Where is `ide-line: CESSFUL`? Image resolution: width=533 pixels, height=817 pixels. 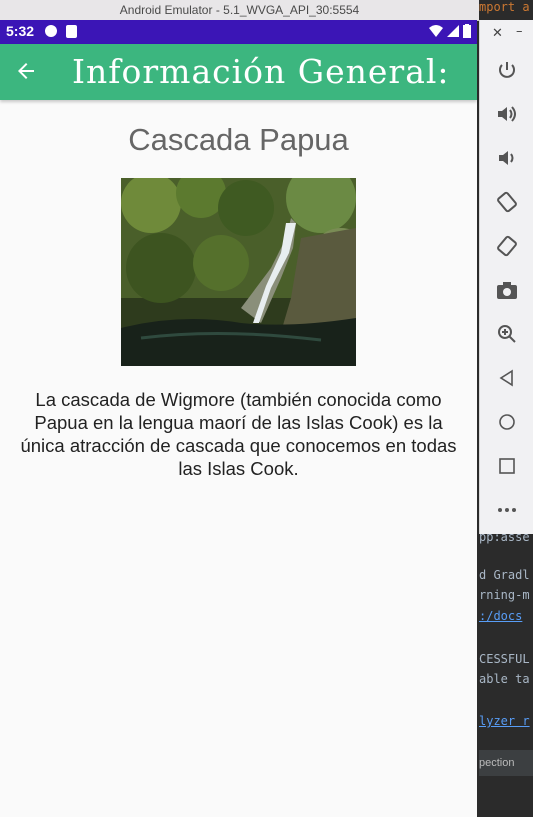 ide-line: CESSFUL is located at coordinates (504, 659).